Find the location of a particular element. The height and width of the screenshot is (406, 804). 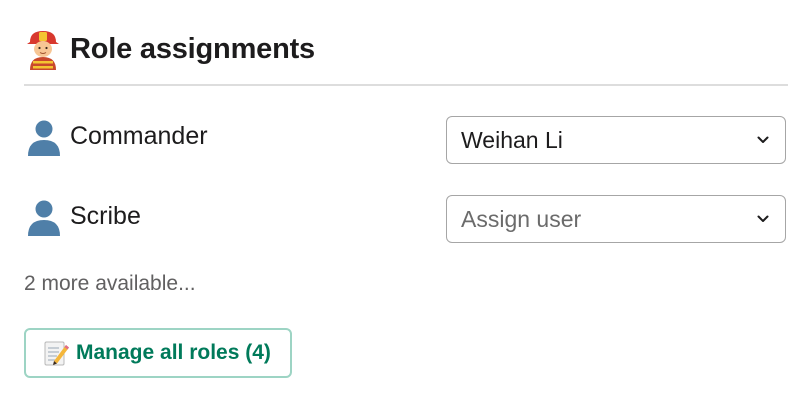

role-label: Scribe is located at coordinates (105, 215).